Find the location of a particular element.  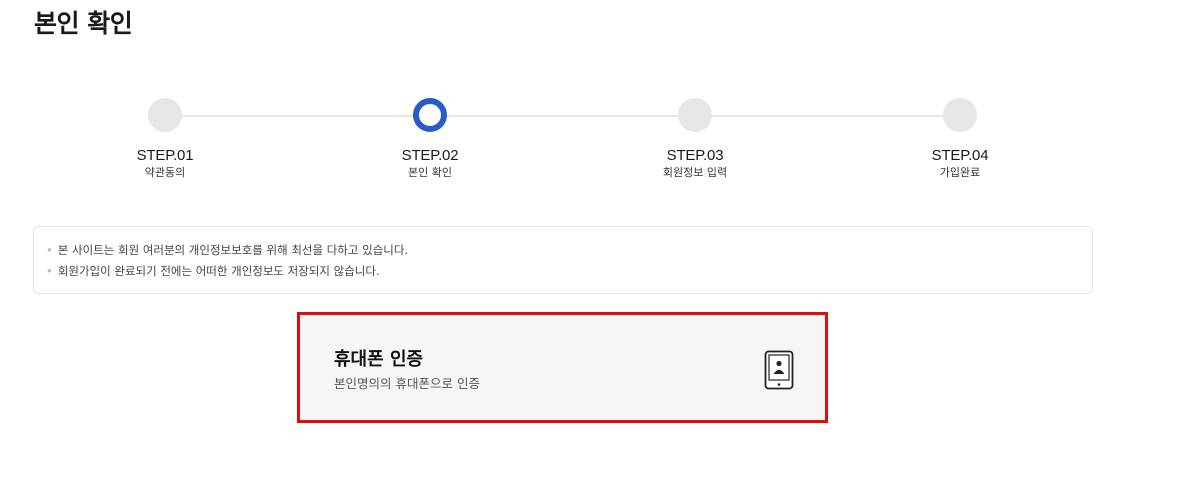

step-sublabel: 회원정보 입력 is located at coordinates (695, 172).